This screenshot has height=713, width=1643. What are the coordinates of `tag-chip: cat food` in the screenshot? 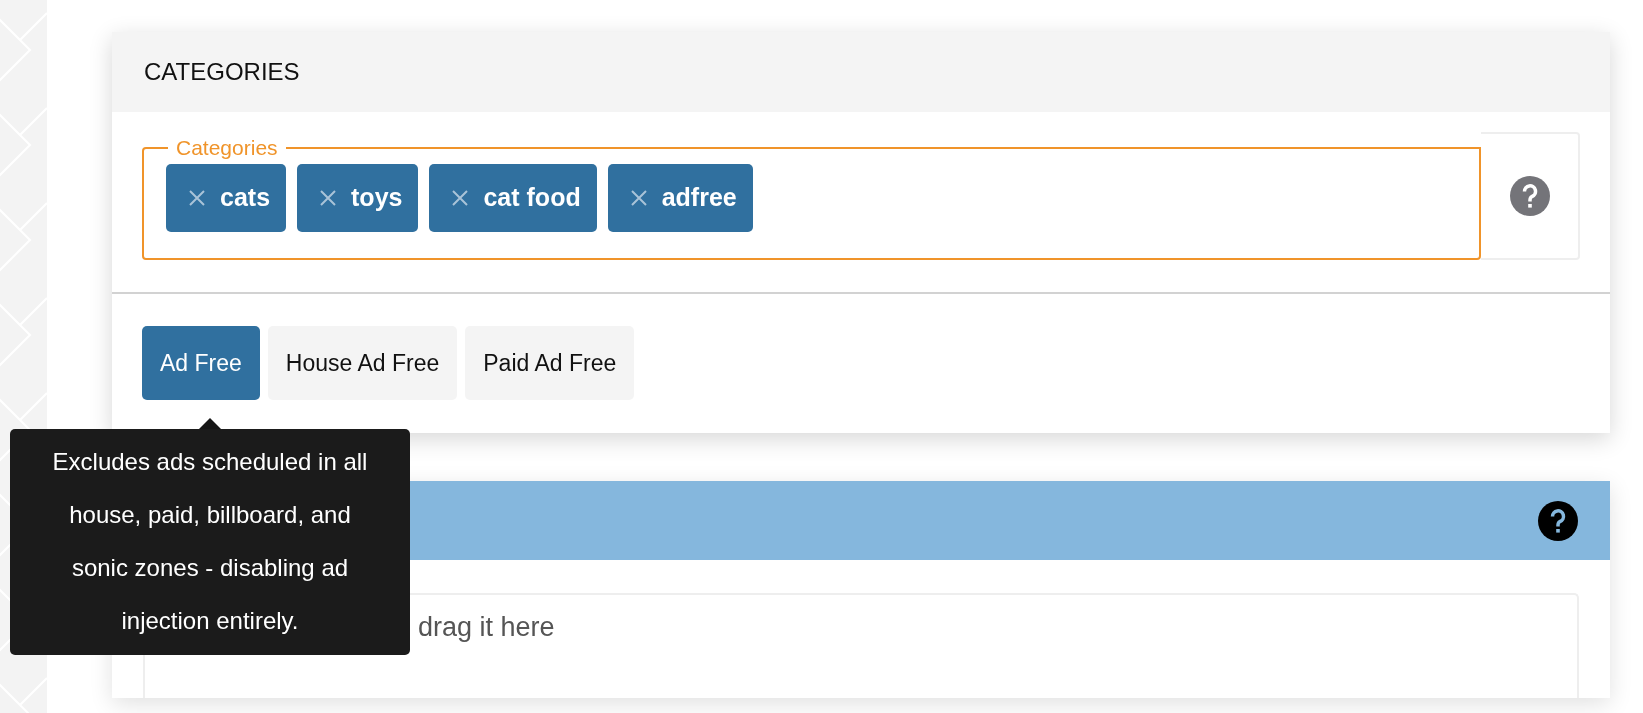 It's located at (513, 198).